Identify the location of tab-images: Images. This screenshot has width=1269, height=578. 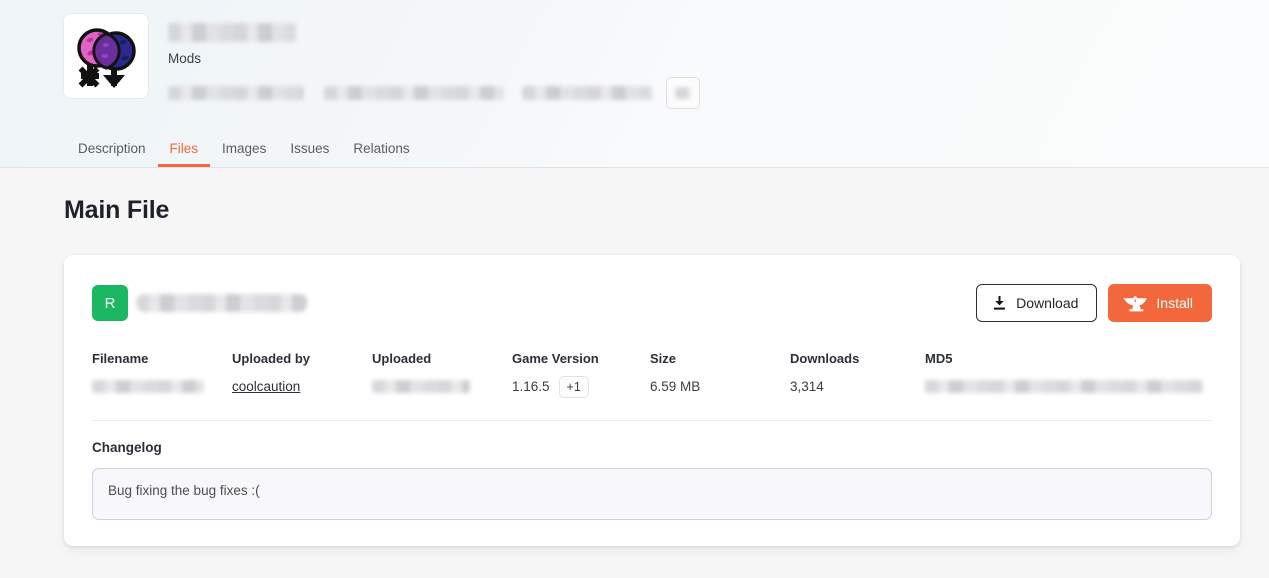
(244, 154).